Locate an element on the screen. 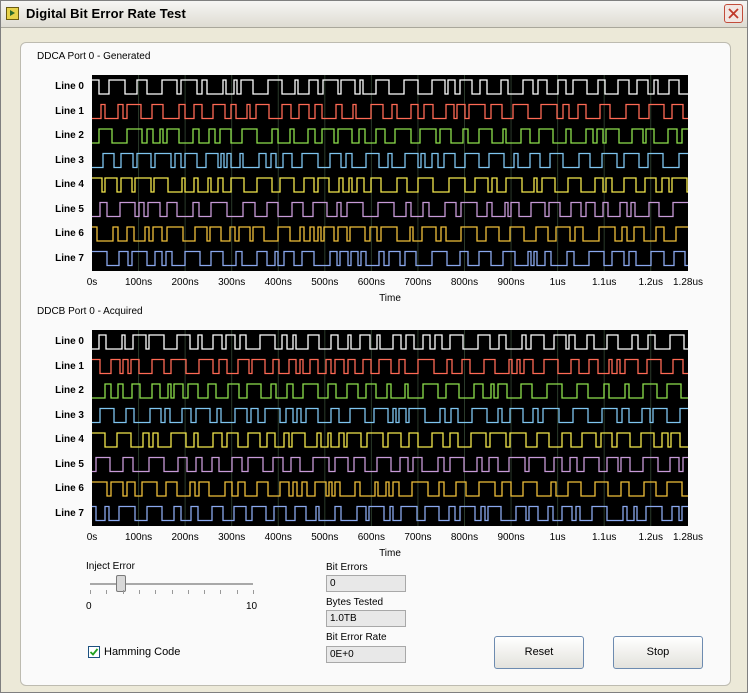 Image resolution: width=748 pixels, height=693 pixels. graph-title: DDCB Port 0 - Acquired is located at coordinates (90, 311).